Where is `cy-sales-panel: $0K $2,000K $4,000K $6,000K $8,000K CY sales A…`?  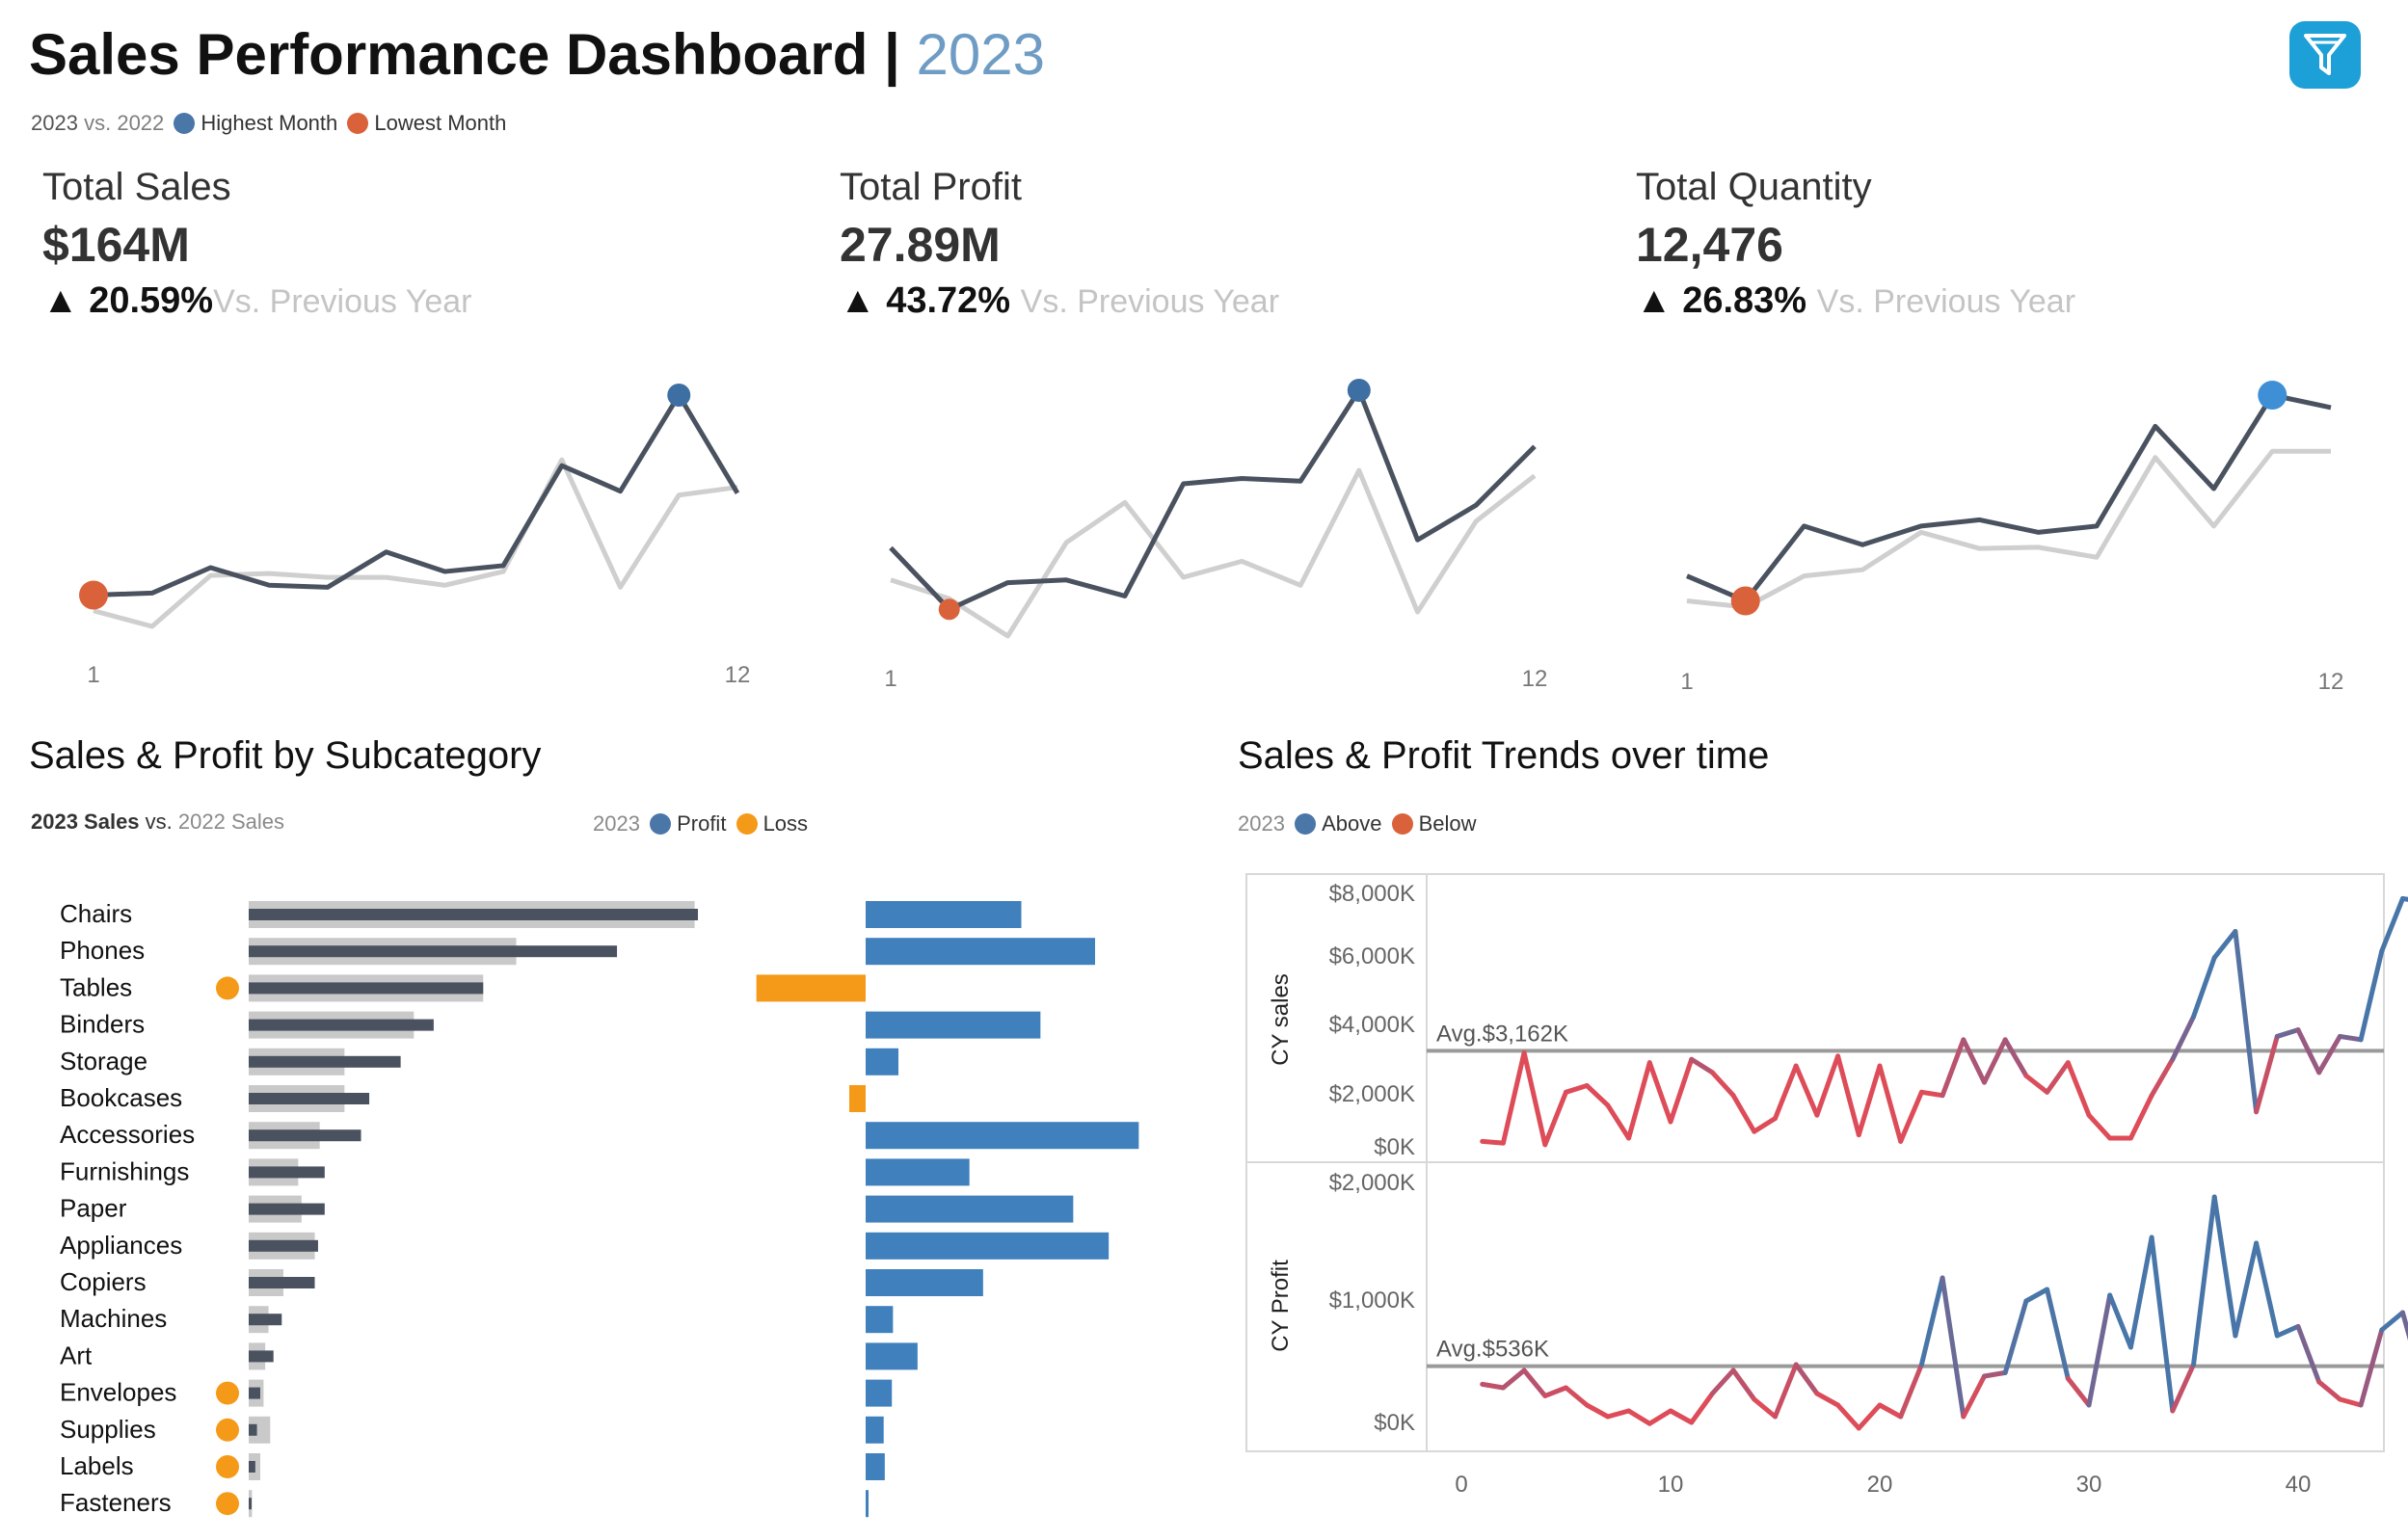 cy-sales-panel: $0K $2,000K $4,000K $6,000K $8,000K CY sales A… is located at coordinates (1838, 1020).